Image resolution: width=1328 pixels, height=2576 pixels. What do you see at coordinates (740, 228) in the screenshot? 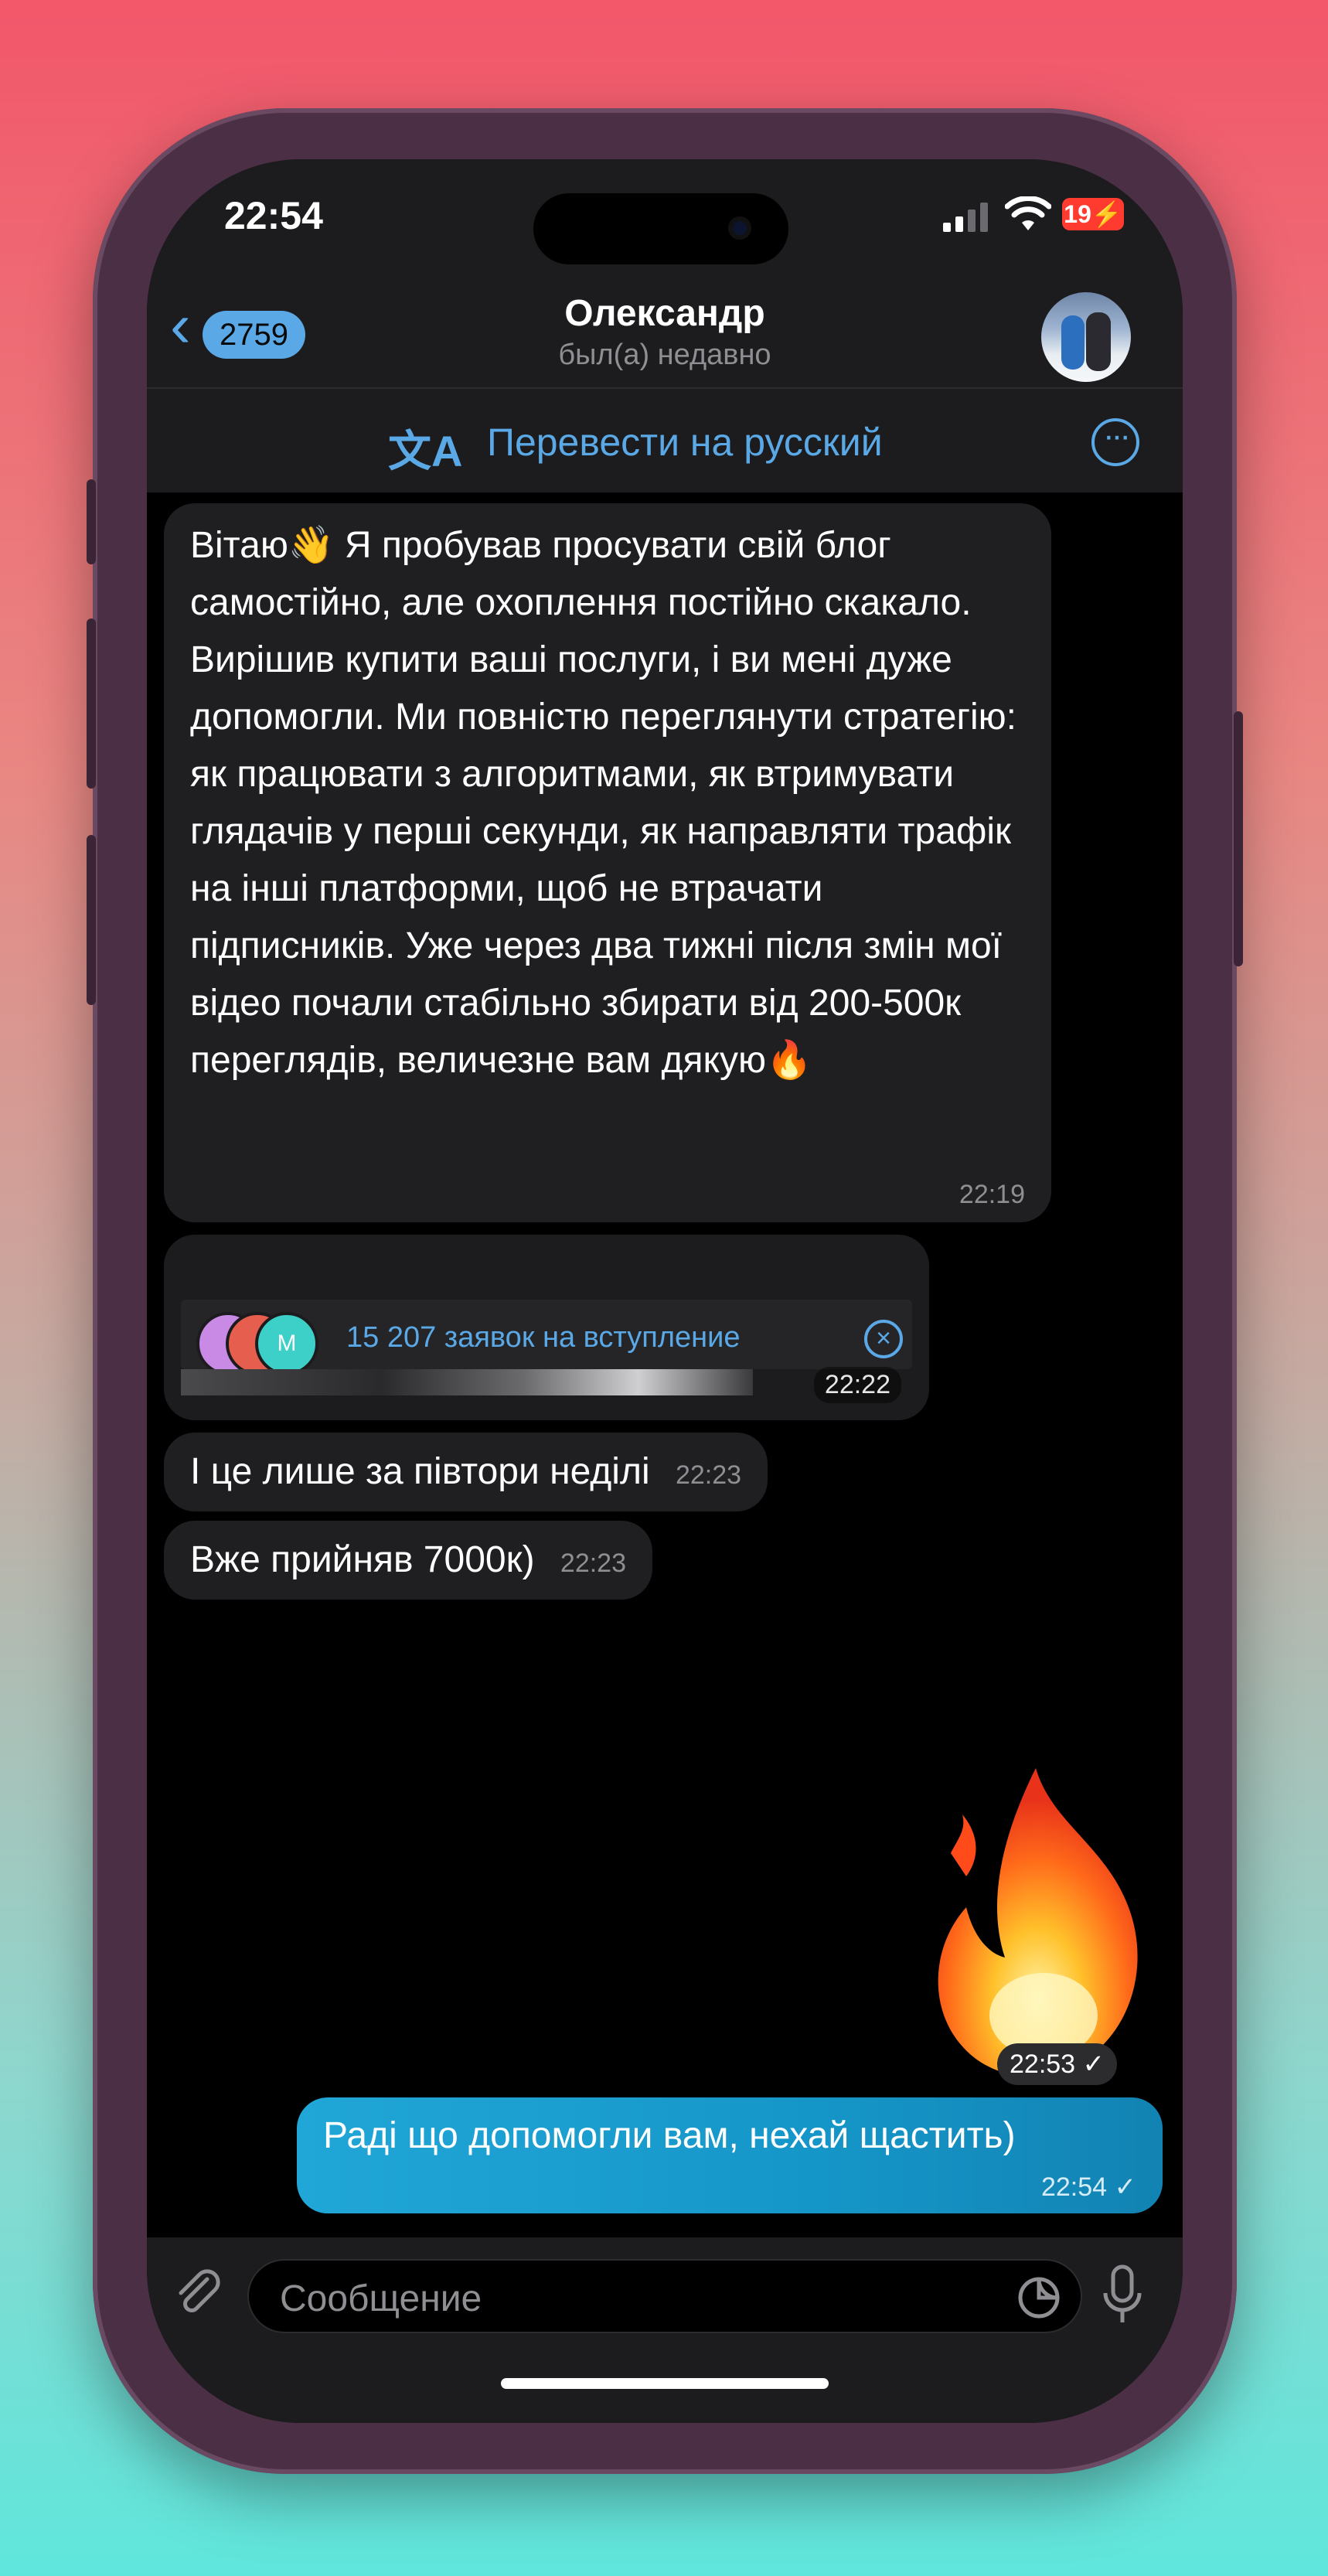
I see `camera-icon` at bounding box center [740, 228].